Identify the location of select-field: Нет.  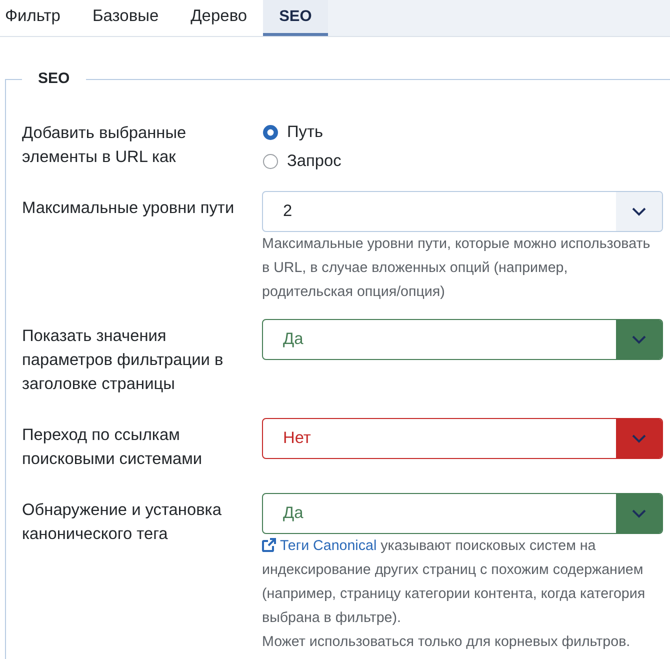
(462, 438).